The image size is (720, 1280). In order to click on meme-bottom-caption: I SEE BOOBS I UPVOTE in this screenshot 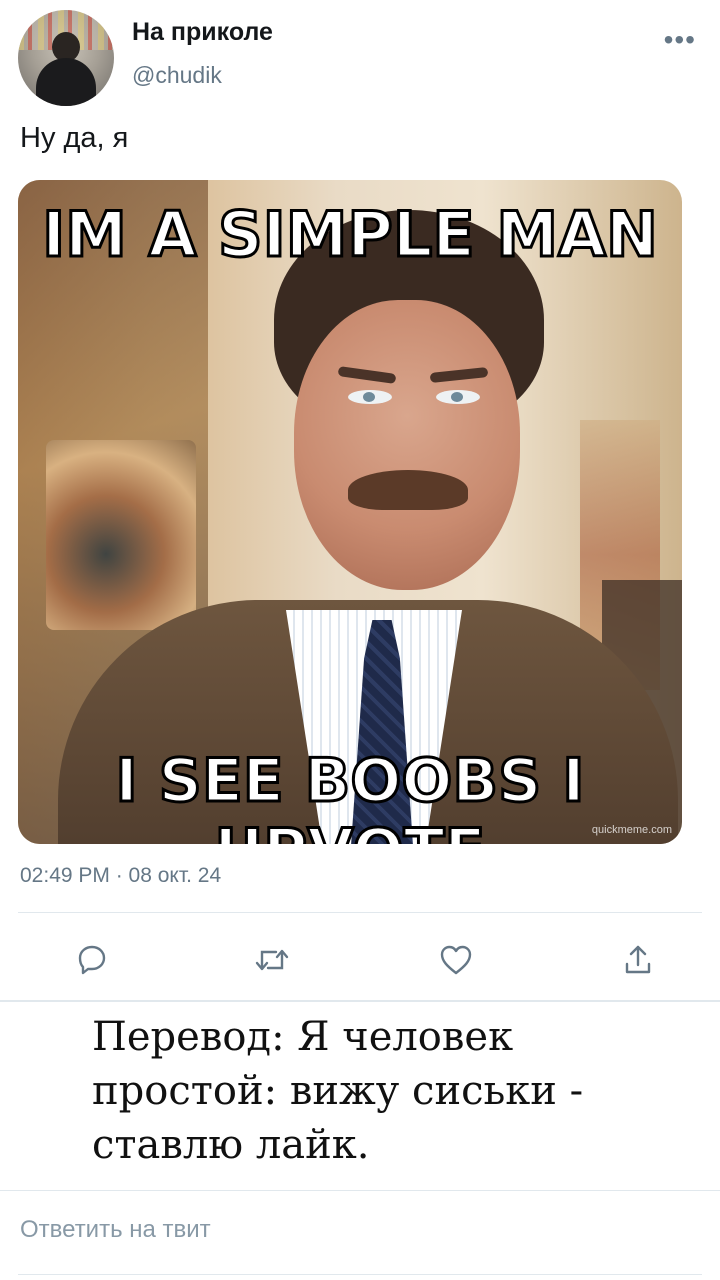, I will do `click(350, 795)`.